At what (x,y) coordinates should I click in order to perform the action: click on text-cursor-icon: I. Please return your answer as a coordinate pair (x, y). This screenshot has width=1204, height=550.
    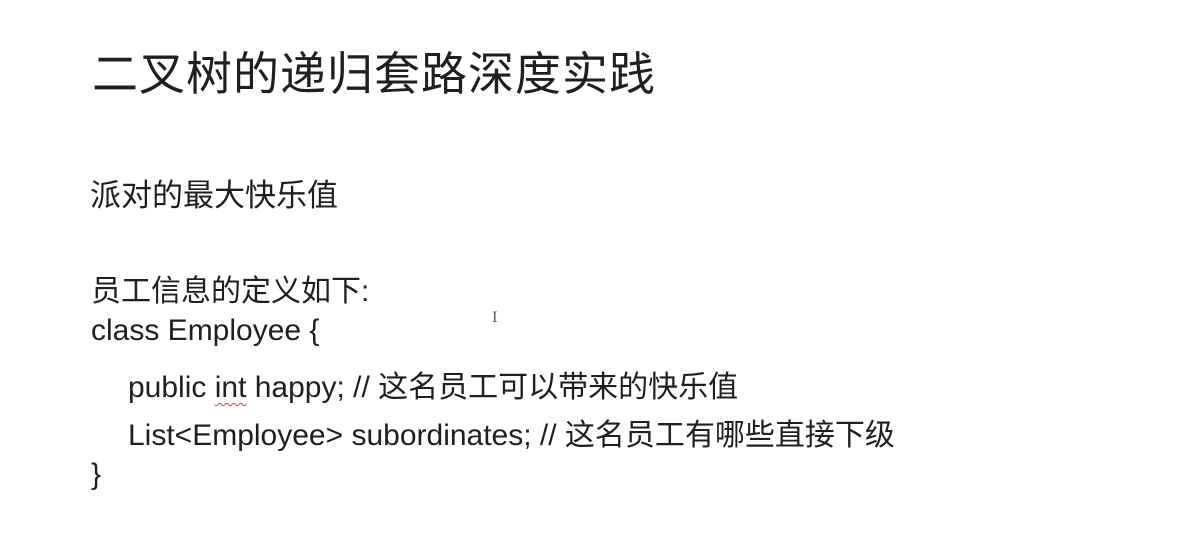
    Looking at the image, I should click on (495, 318).